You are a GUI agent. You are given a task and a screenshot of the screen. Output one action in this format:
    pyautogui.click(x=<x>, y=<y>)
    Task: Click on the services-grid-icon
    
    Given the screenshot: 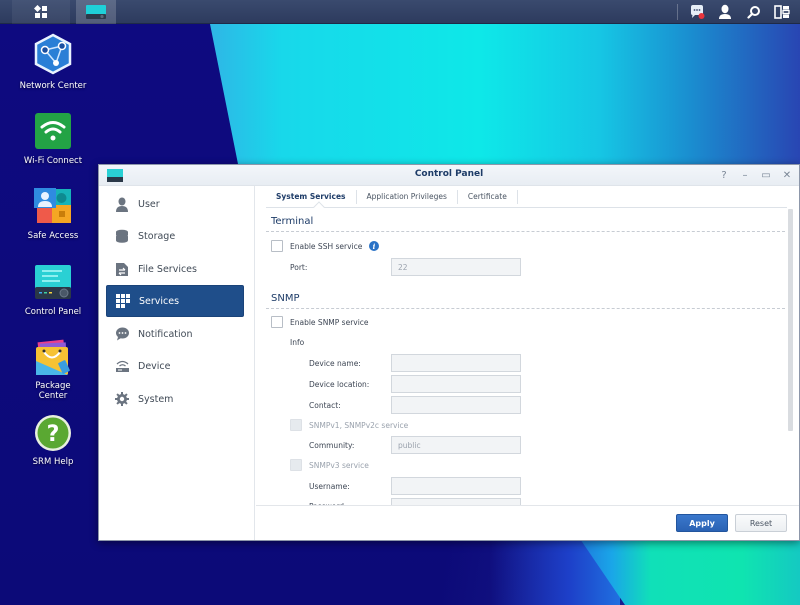 What is the action you would take?
    pyautogui.click(x=123, y=301)
    